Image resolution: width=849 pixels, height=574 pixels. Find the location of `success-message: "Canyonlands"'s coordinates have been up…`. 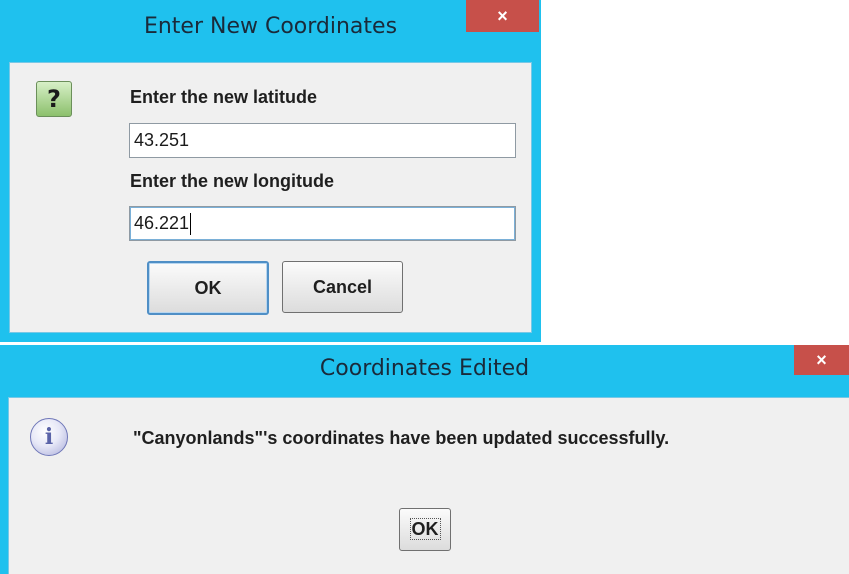

success-message: "Canyonlands"'s coordinates have been up… is located at coordinates (401, 438).